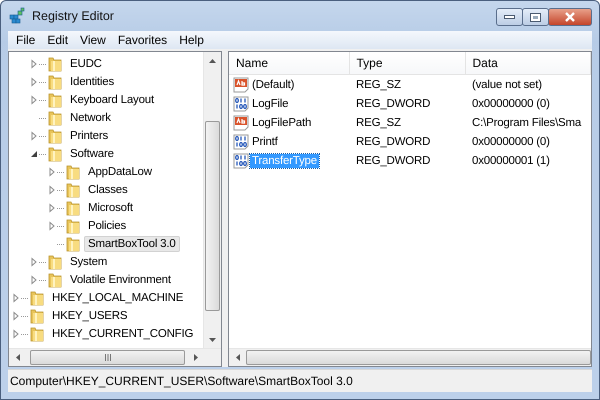 The width and height of the screenshot is (600, 400). Describe the element at coordinates (265, 141) in the screenshot. I see `value-name: Printf` at that location.